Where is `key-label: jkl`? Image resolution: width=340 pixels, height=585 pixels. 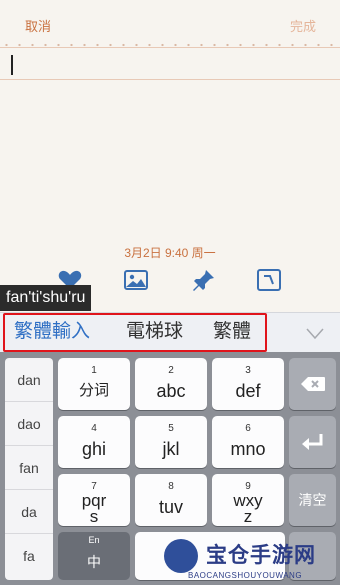
key-label: jkl is located at coordinates (171, 449).